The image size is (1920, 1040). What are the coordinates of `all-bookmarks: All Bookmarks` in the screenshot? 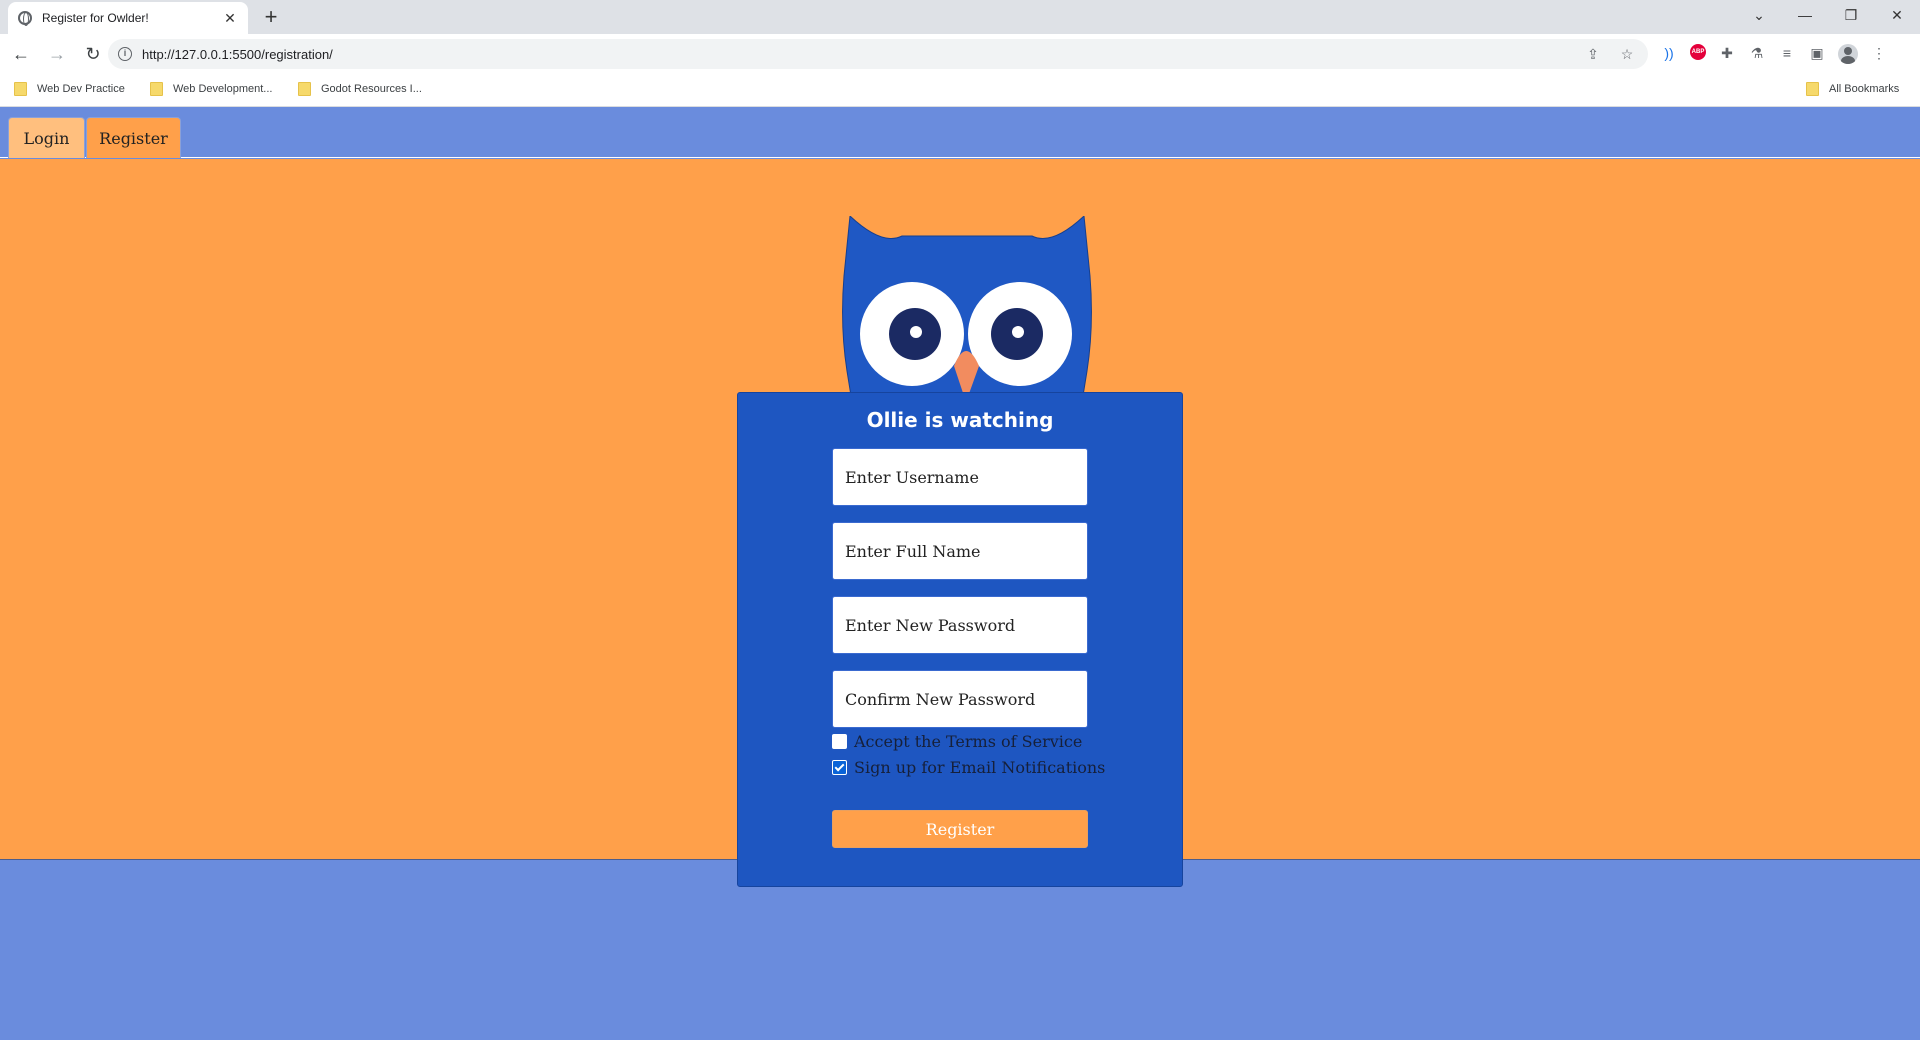 It's located at (1852, 89).